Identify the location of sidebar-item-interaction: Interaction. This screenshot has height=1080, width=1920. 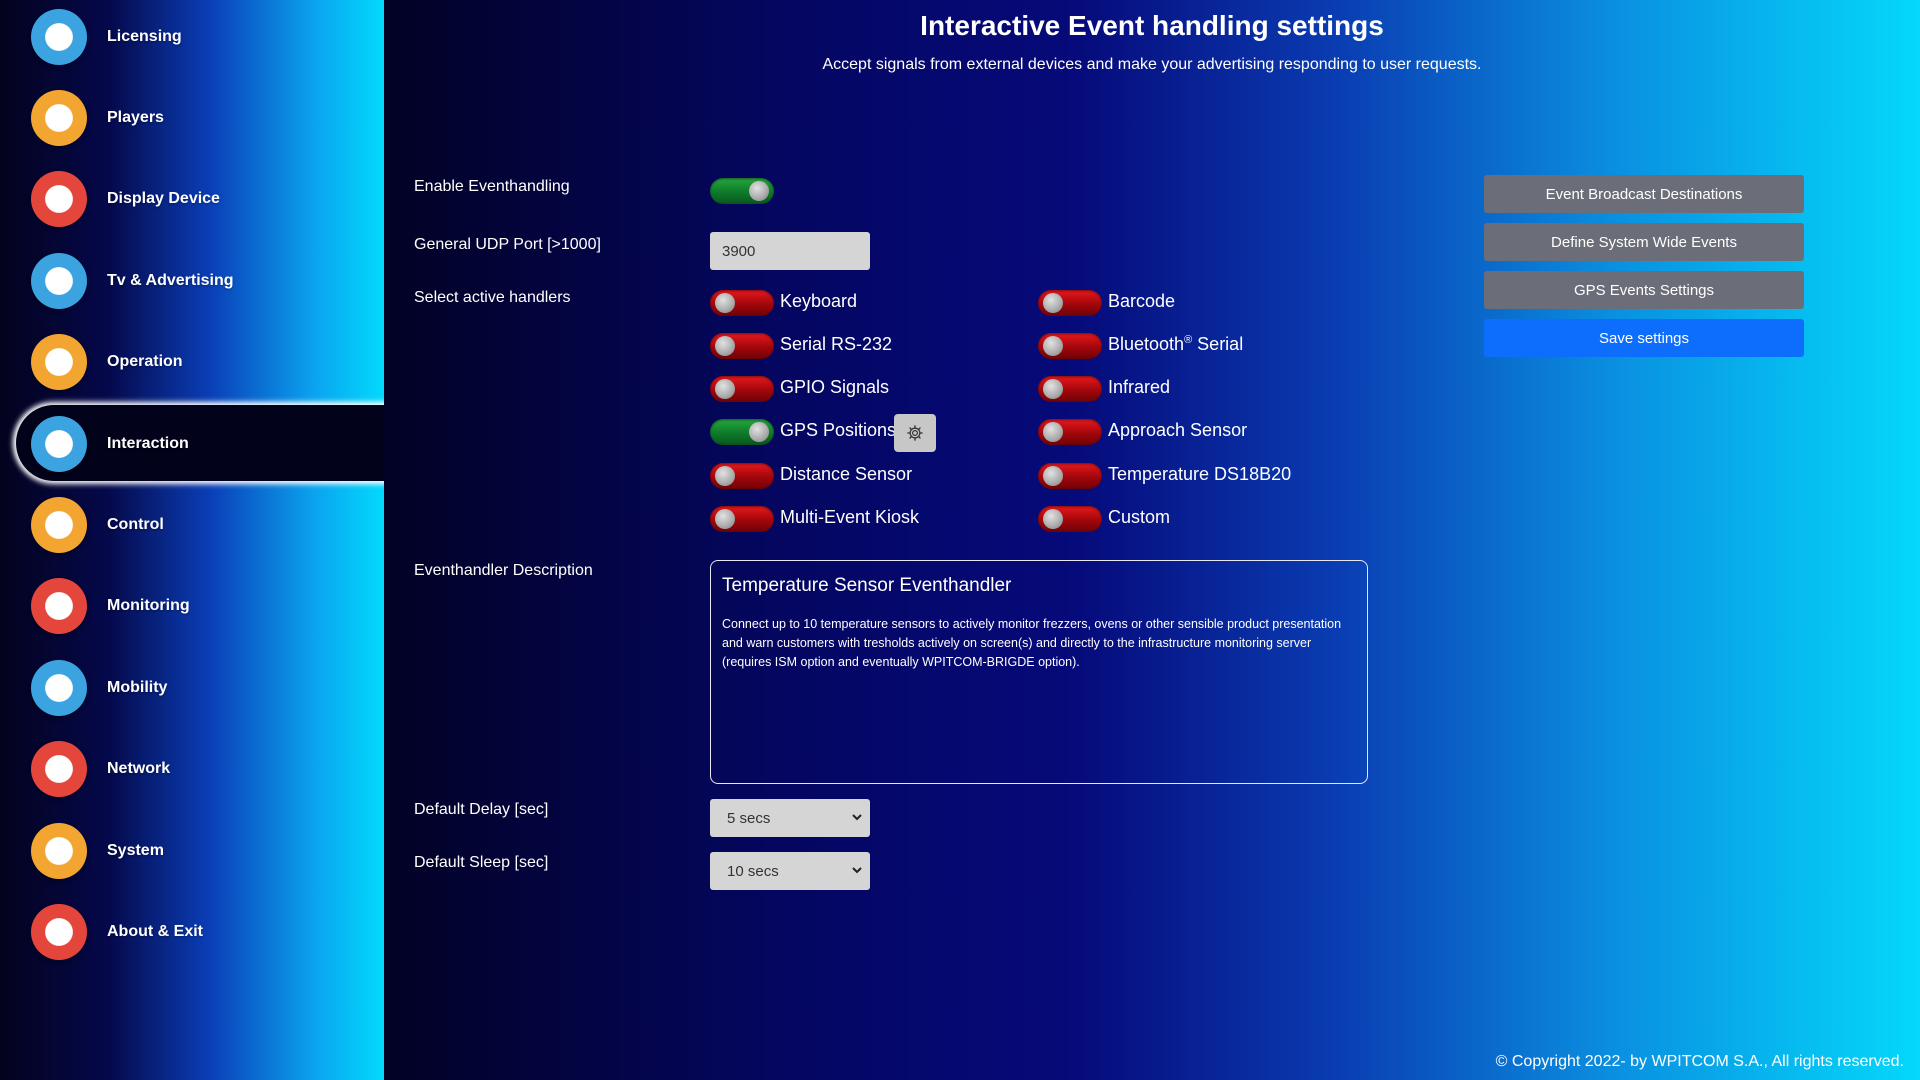
(208, 443).